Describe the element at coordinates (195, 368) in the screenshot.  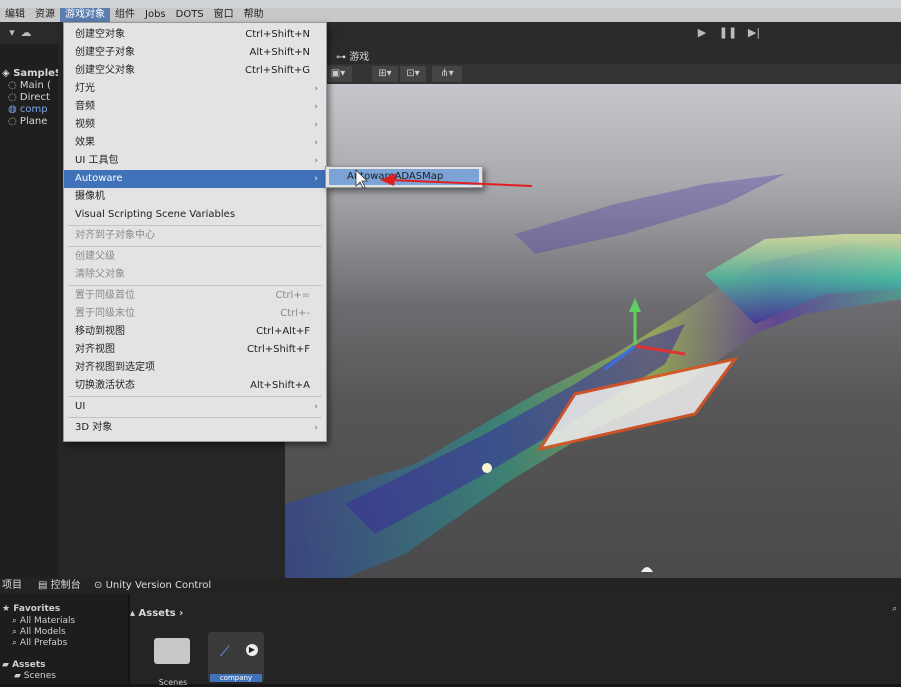
I see `menu-align-view-to-selected: 对齐视图到选定项` at that location.